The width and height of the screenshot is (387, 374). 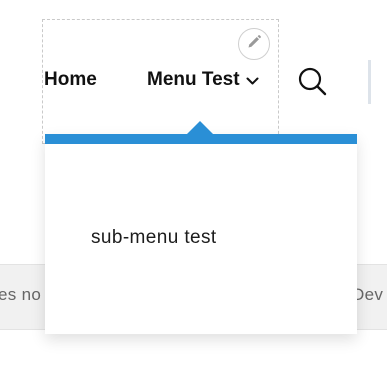 I want to click on nav-item-menu-test: Menu Test, so click(x=203, y=80).